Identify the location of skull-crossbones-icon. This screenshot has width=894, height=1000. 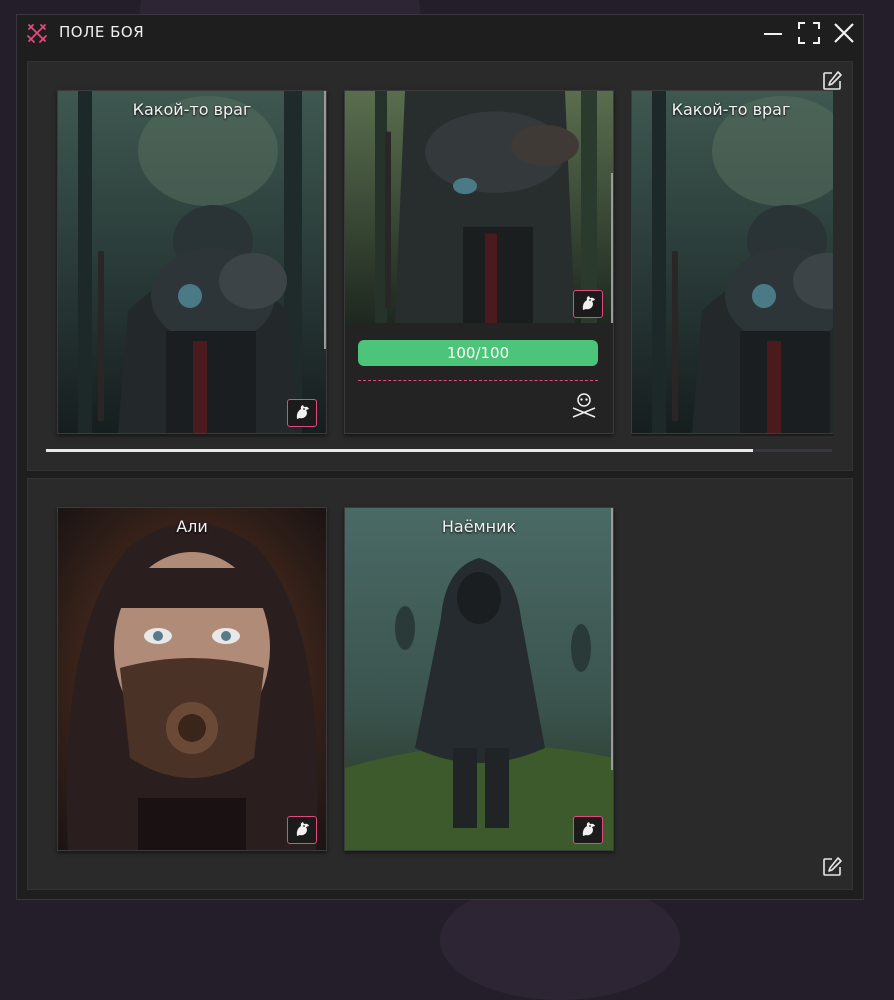
(584, 405).